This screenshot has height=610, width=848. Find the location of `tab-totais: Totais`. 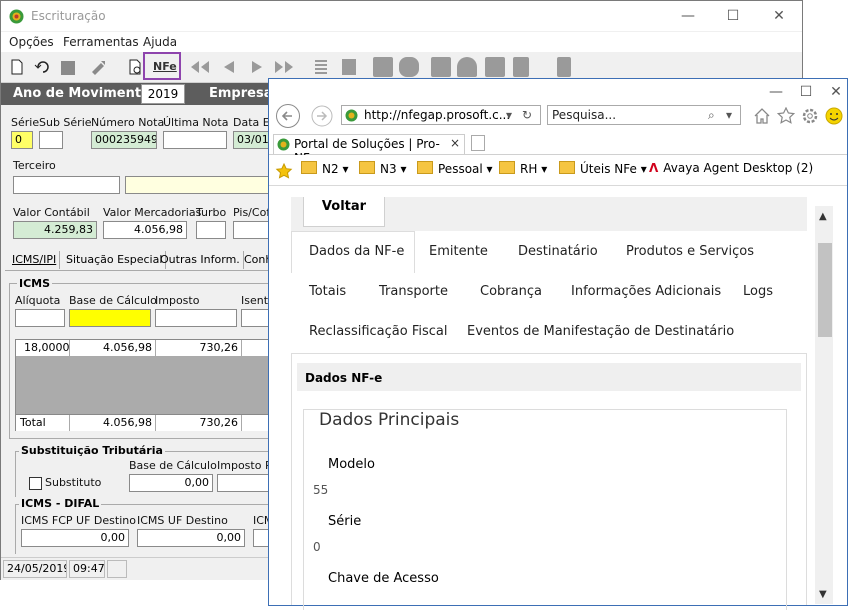

tab-totais: Totais is located at coordinates (327, 291).